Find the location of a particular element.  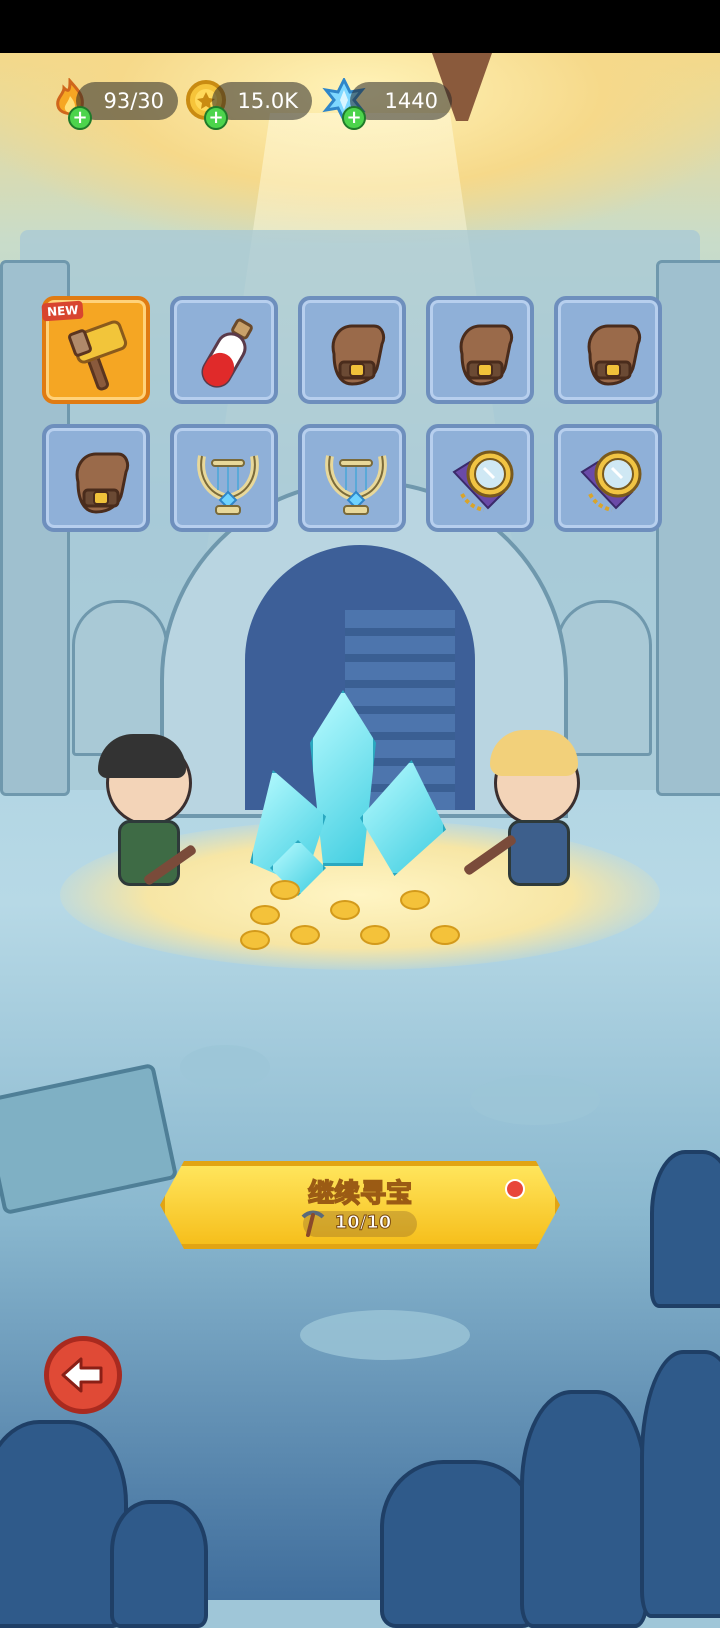

potion-icon is located at coordinates (227, 353).